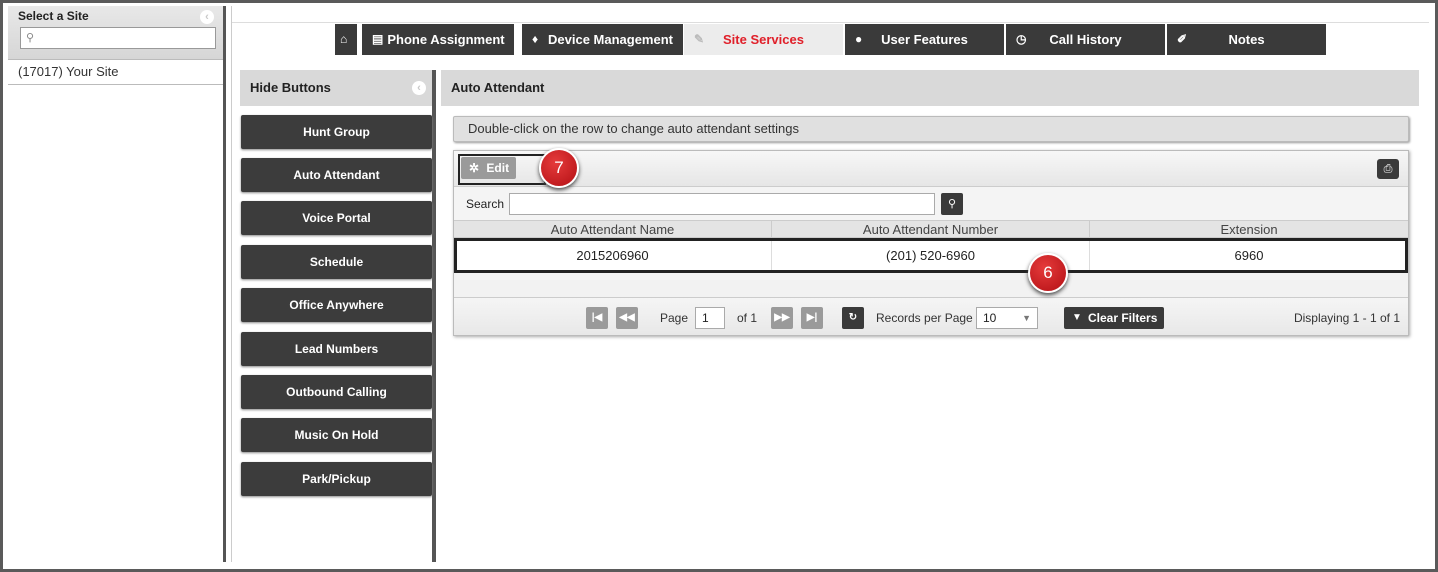 The width and height of the screenshot is (1438, 572). Describe the element at coordinates (763, 39) in the screenshot. I see `tab-site-services: ✎ Site Services` at that location.